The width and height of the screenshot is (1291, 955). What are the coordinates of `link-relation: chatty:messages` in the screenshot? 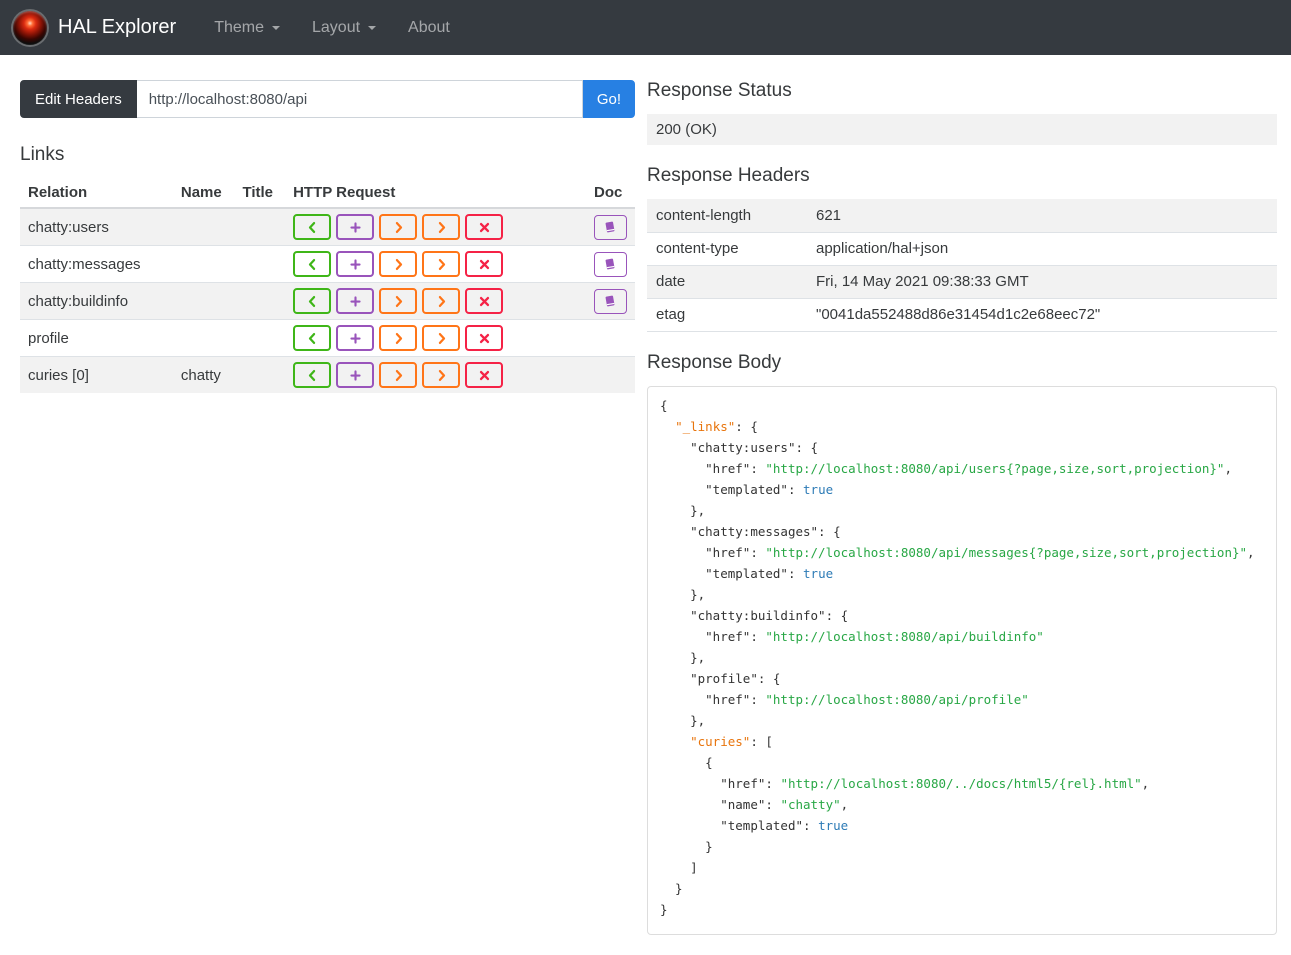 It's located at (96, 264).